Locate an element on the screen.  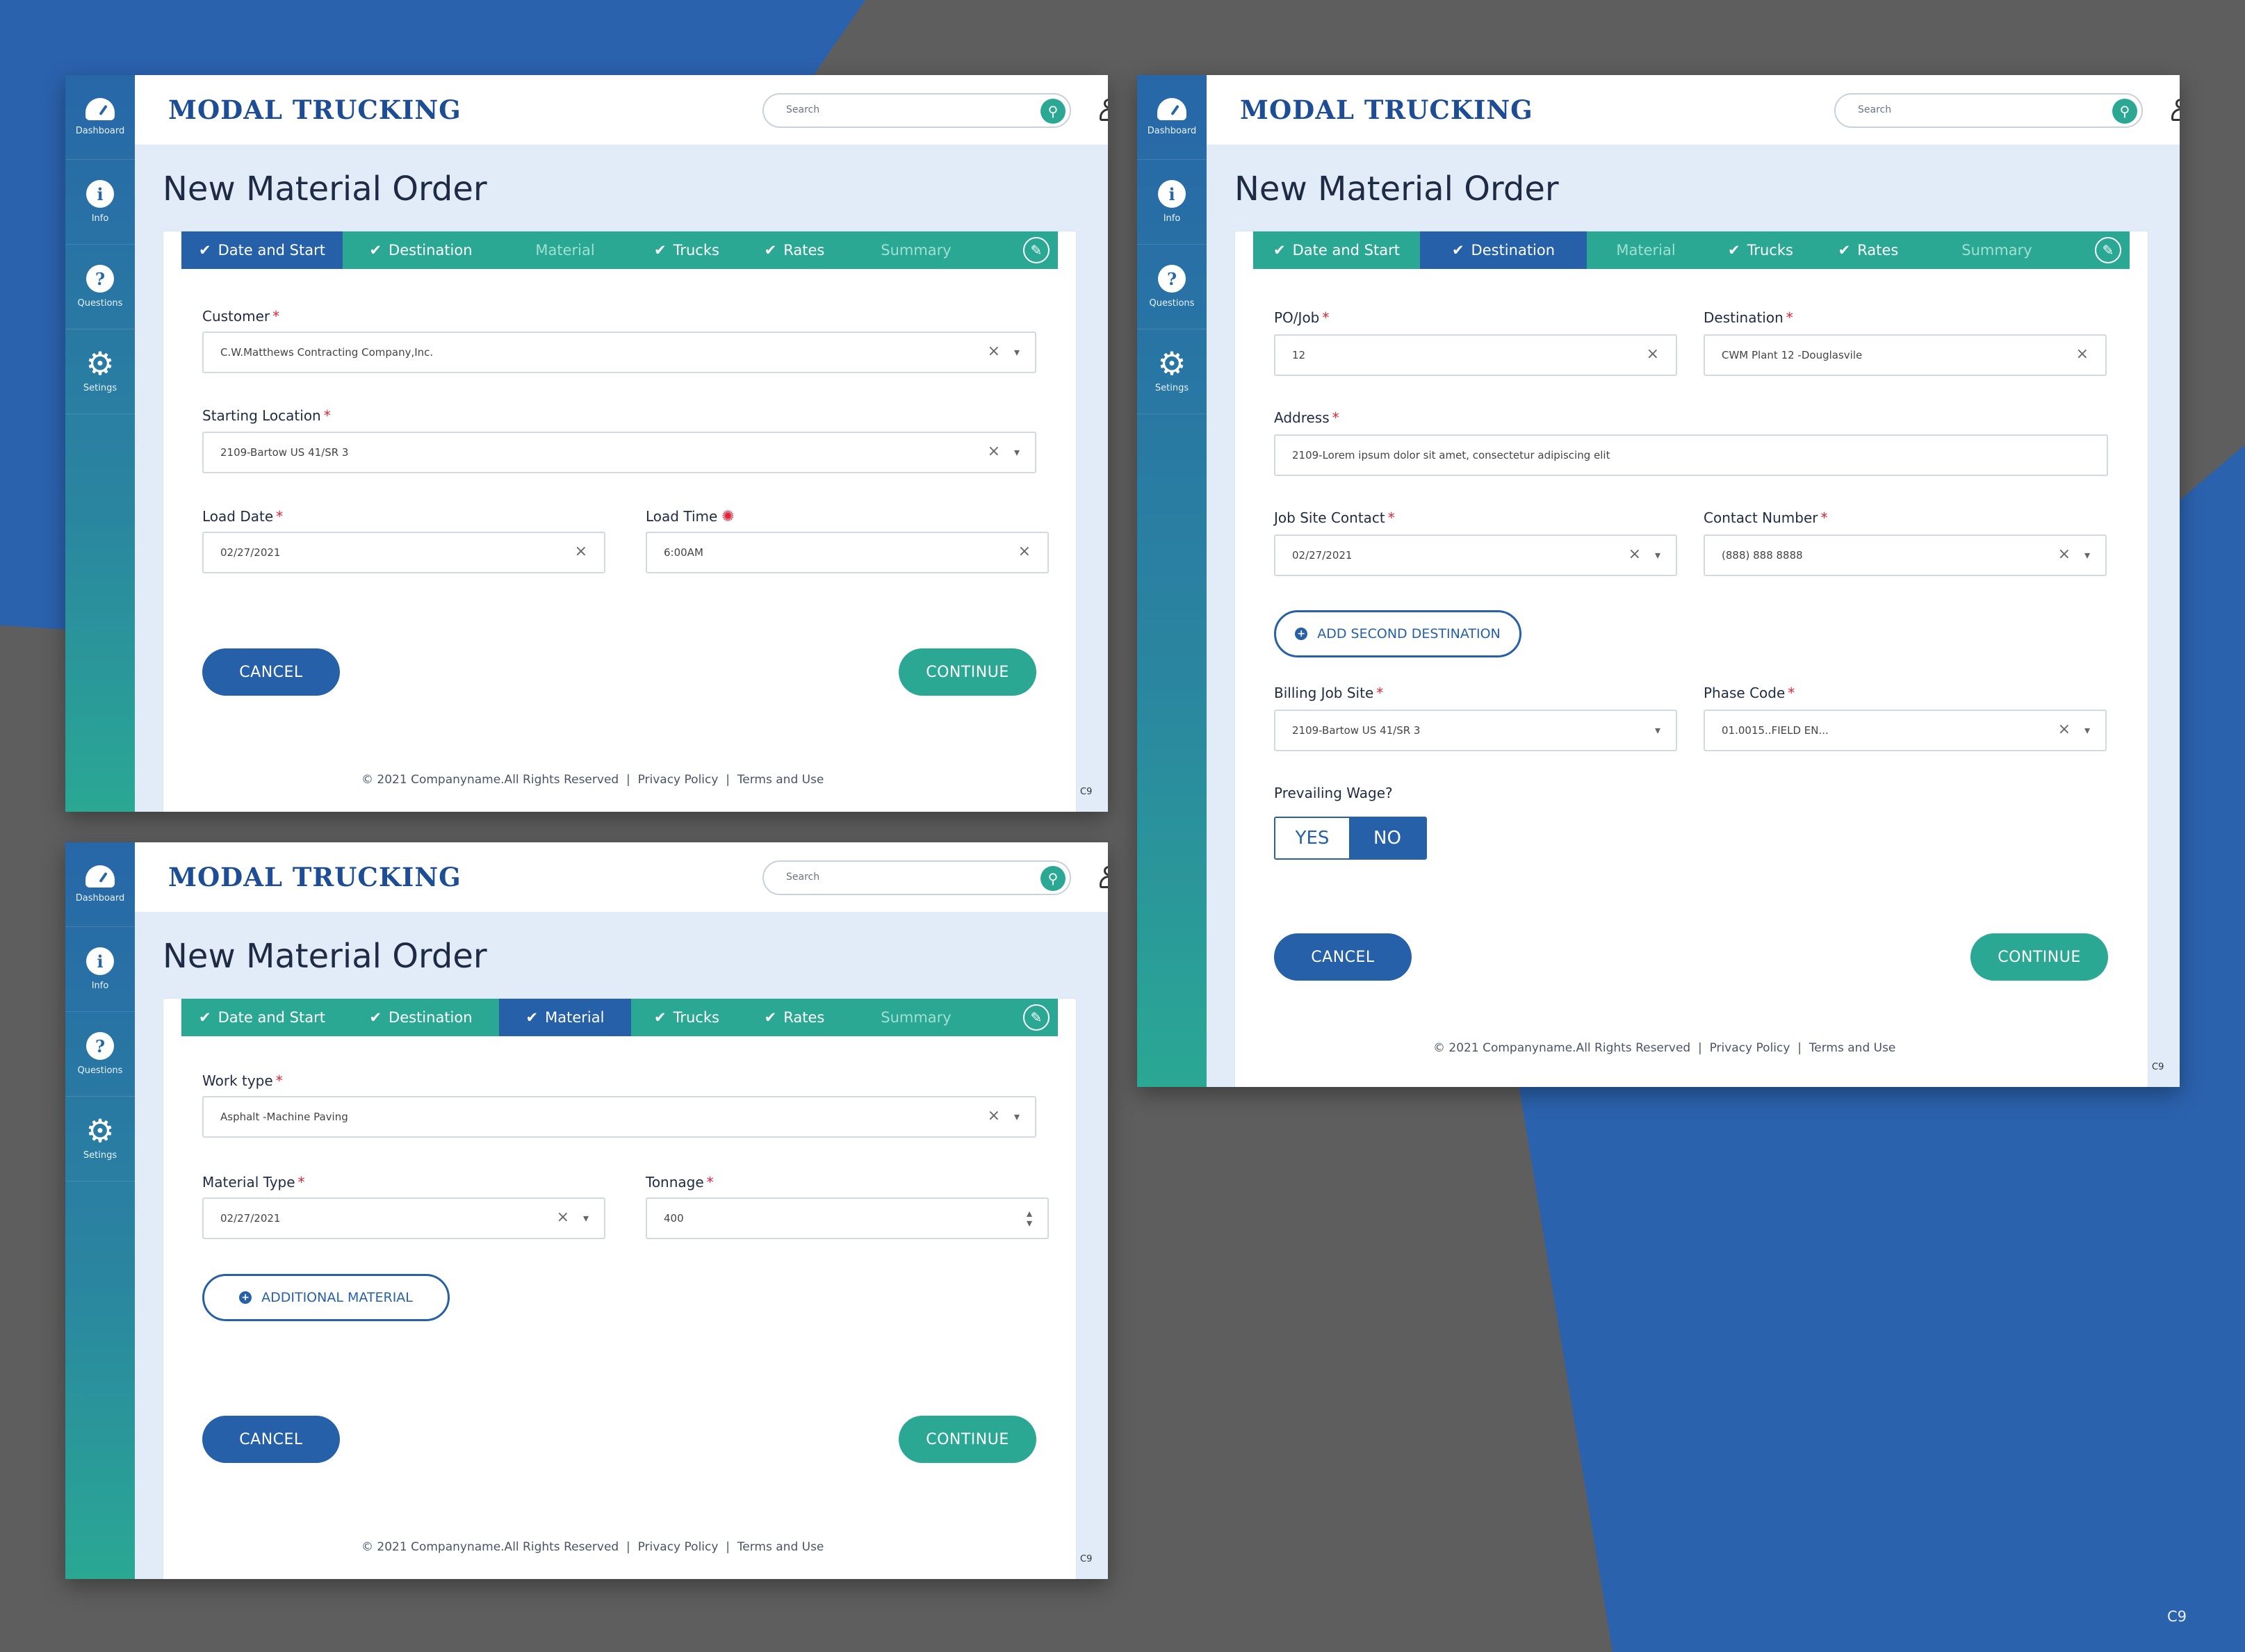
no-option: NO is located at coordinates (1387, 838).